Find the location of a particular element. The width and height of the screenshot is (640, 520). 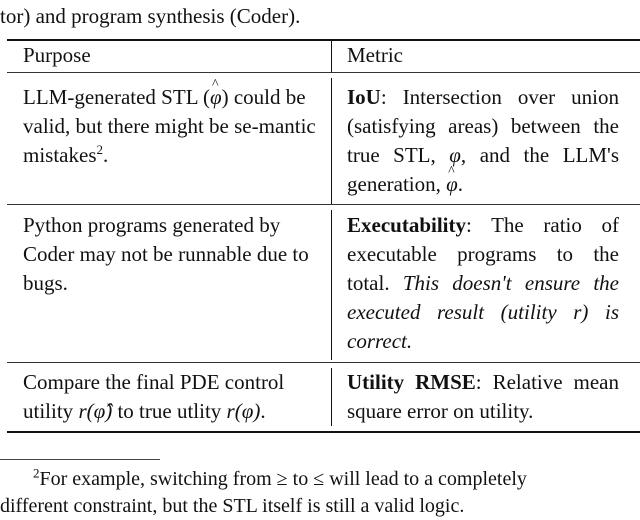

row3-column-divider is located at coordinates (331, 397).